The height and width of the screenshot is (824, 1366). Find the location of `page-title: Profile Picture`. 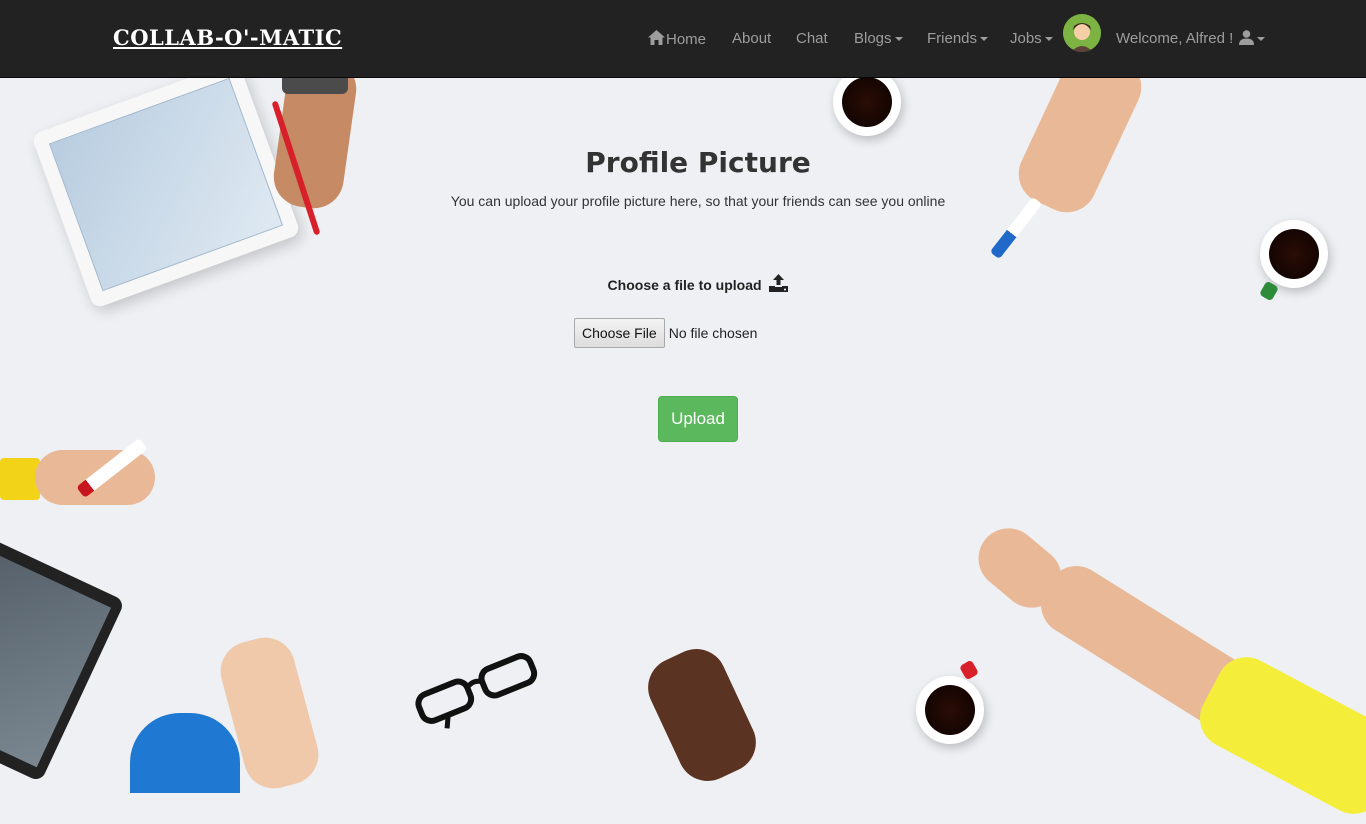

page-title: Profile Picture is located at coordinates (698, 162).